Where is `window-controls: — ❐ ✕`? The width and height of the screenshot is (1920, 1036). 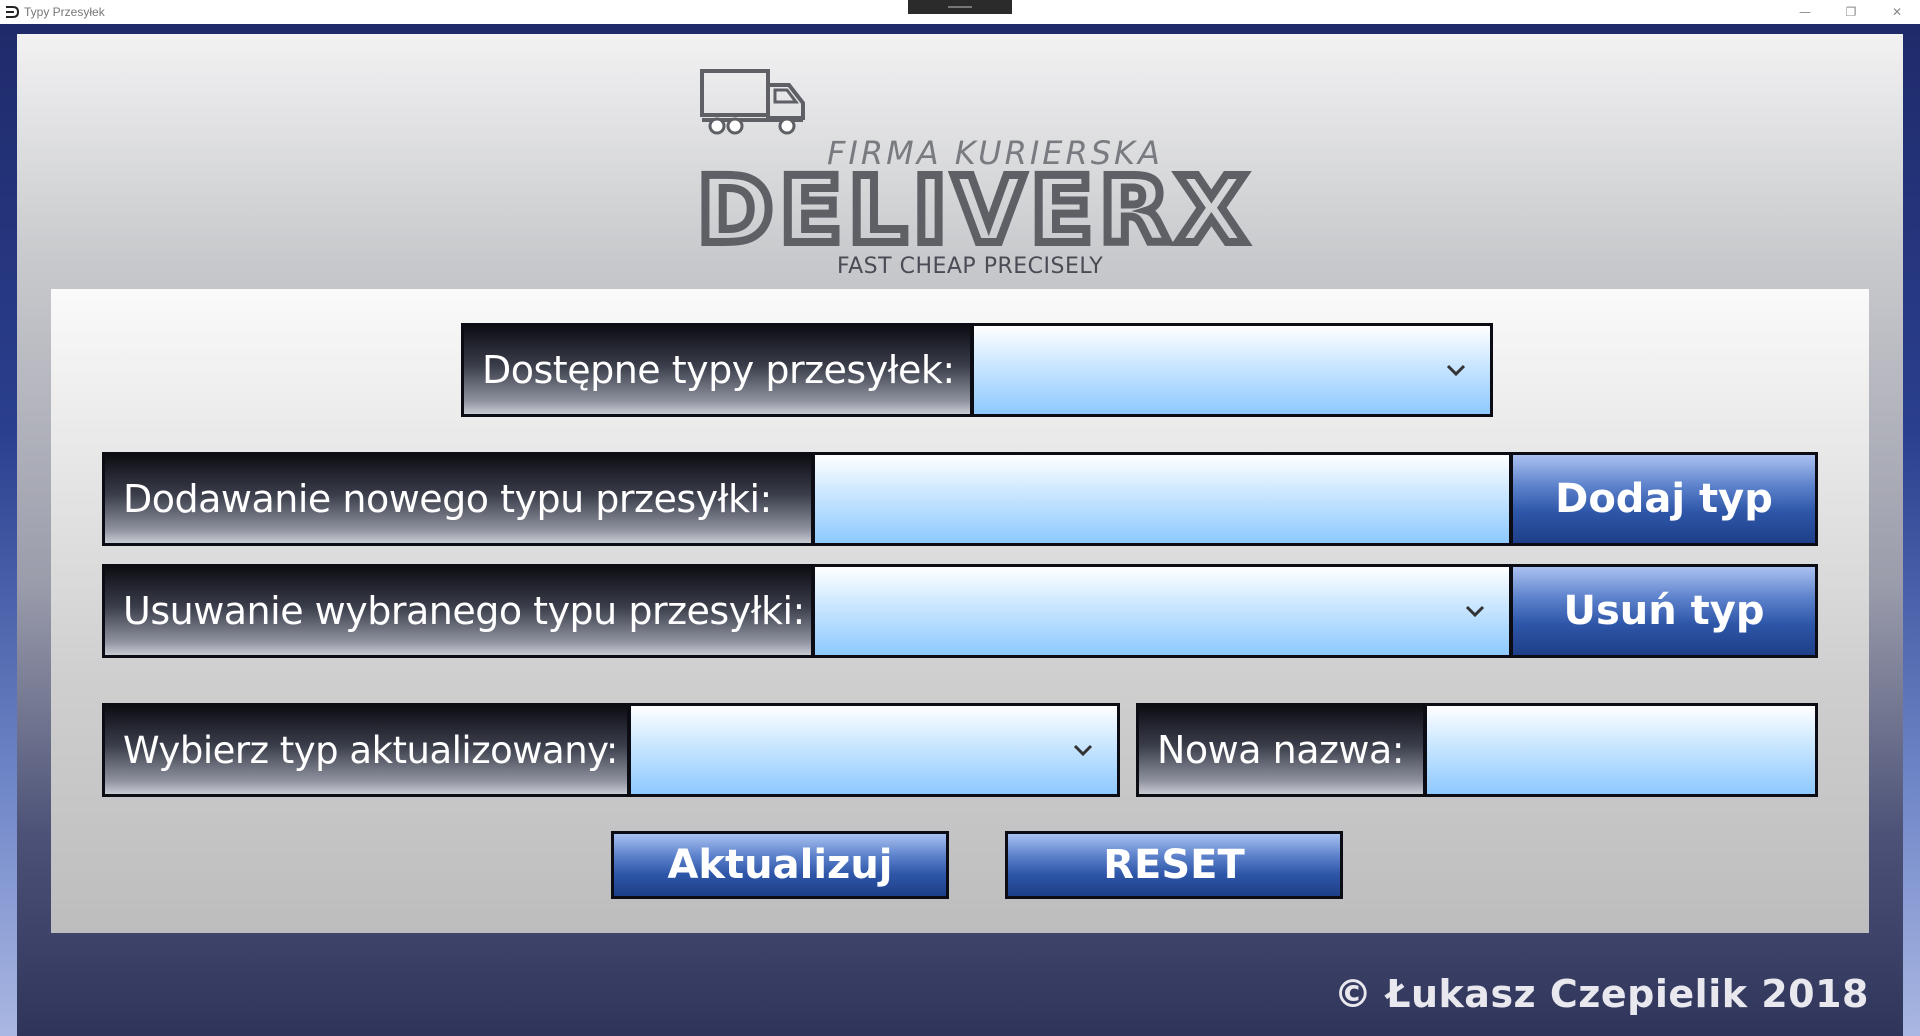 window-controls: — ❐ ✕ is located at coordinates (1851, 12).